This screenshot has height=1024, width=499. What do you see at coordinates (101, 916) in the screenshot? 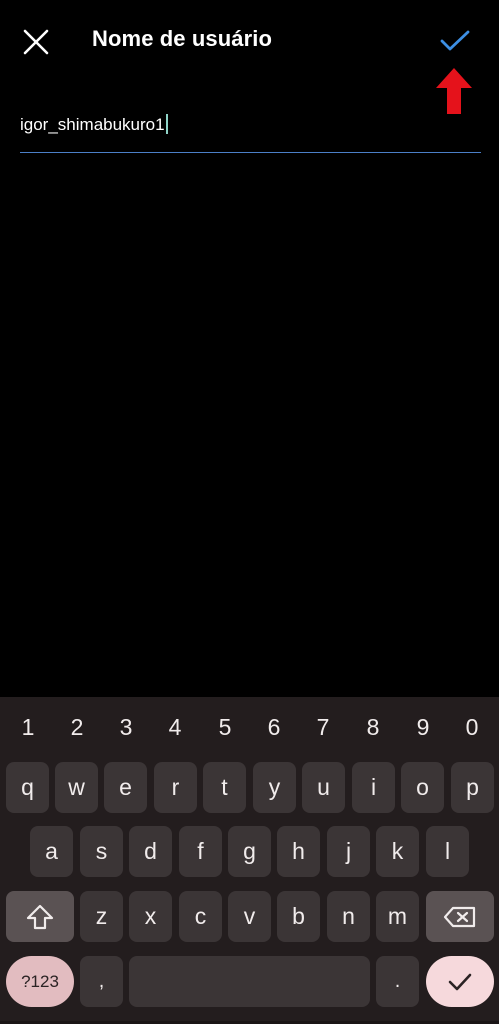
I see `key-z: z` at bounding box center [101, 916].